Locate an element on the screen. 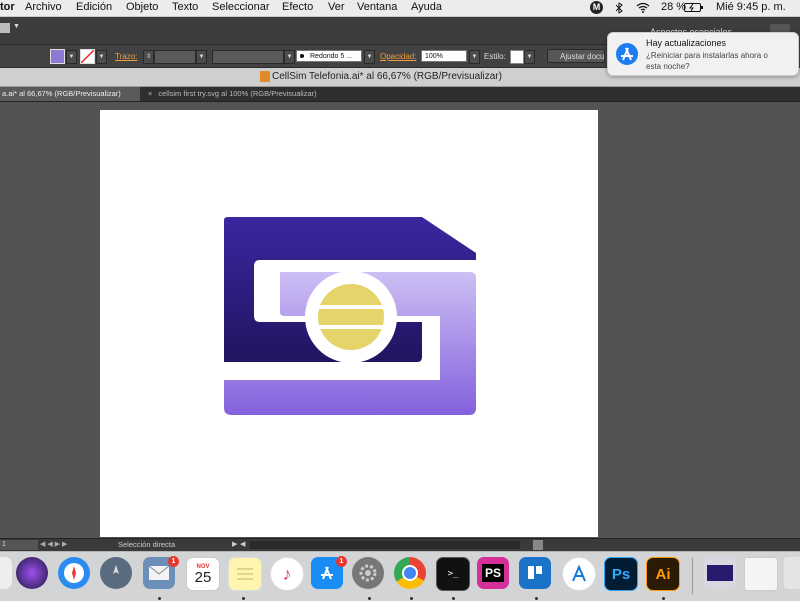  menu-ayuda: Ayuda is located at coordinates (426, 7).